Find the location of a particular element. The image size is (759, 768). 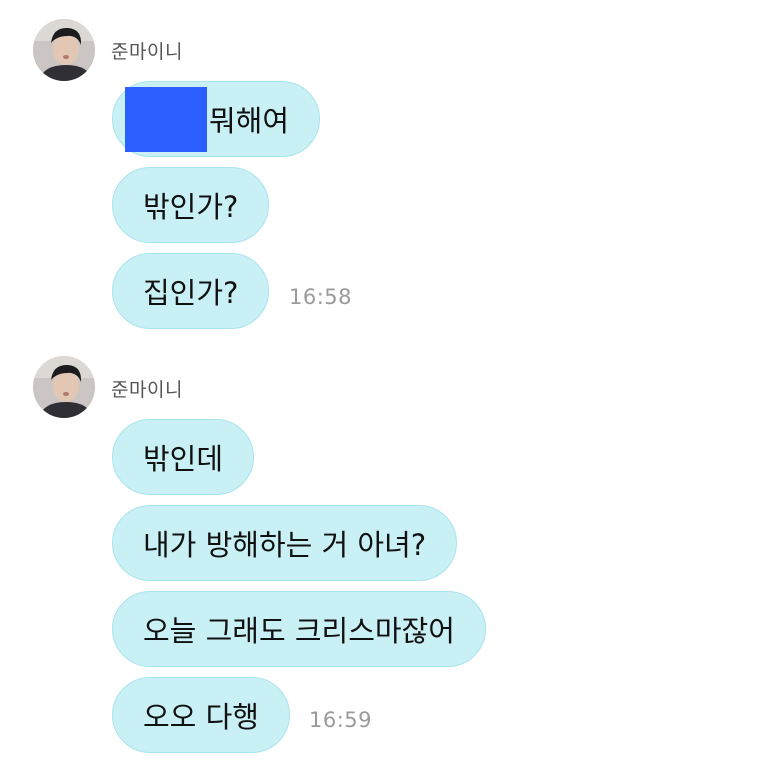

message-text: 내가 방해하는 거 아녀? is located at coordinates (285, 545).